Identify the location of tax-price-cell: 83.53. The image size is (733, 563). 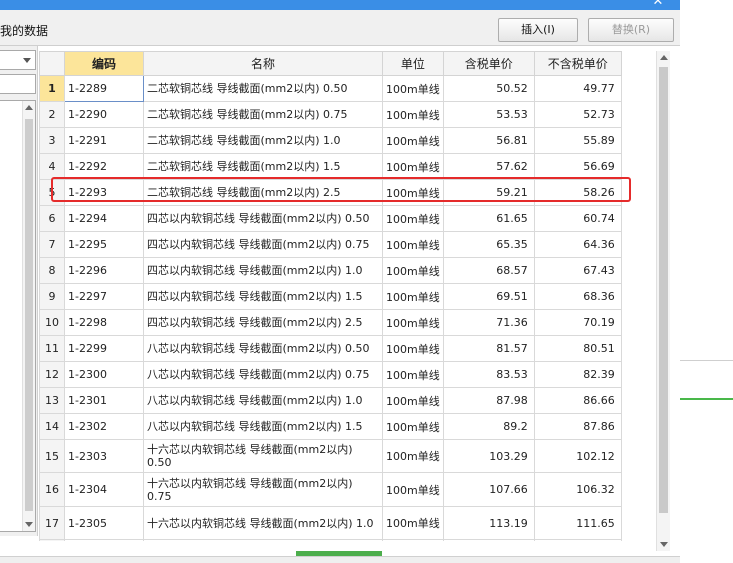
(488, 374).